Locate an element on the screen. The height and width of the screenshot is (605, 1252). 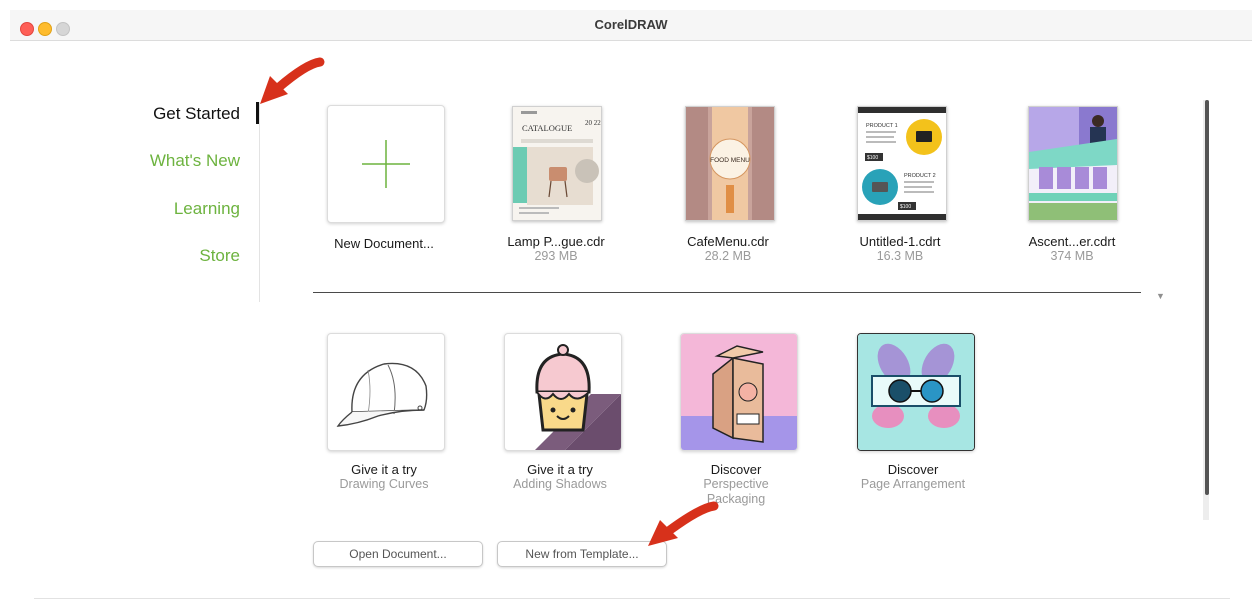
nav-item-whats-new: What's New is located at coordinates (180, 161).